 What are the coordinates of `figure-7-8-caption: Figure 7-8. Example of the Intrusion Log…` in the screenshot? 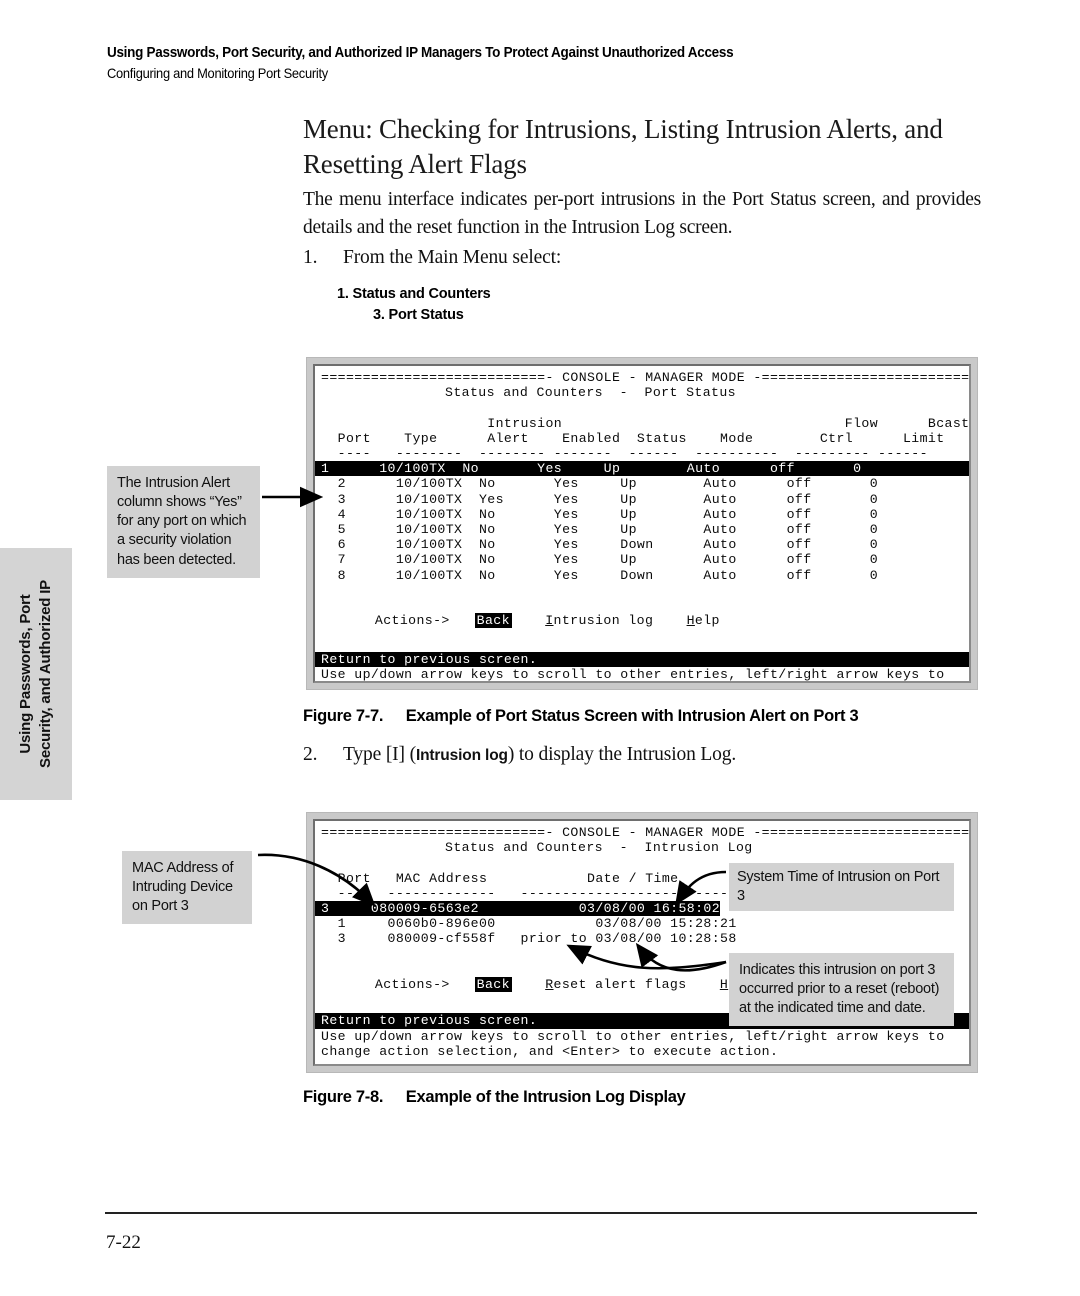 It's located at (494, 1097).